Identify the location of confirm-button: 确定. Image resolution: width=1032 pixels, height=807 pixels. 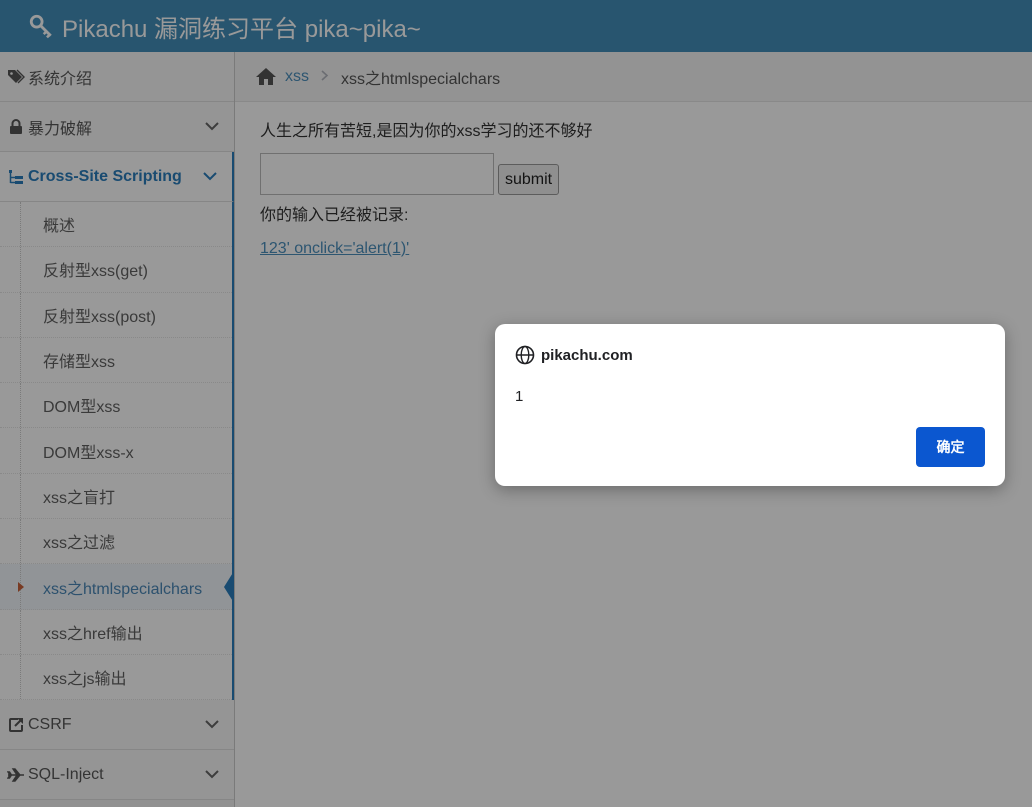
(950, 447).